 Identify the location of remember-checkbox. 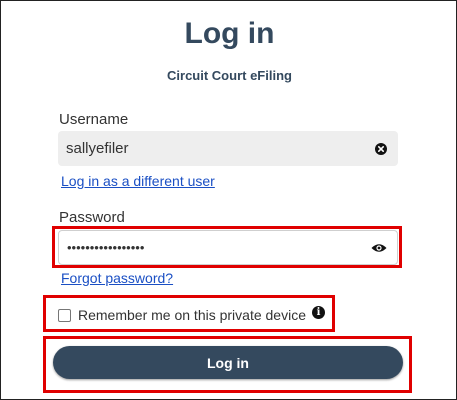
(64, 315).